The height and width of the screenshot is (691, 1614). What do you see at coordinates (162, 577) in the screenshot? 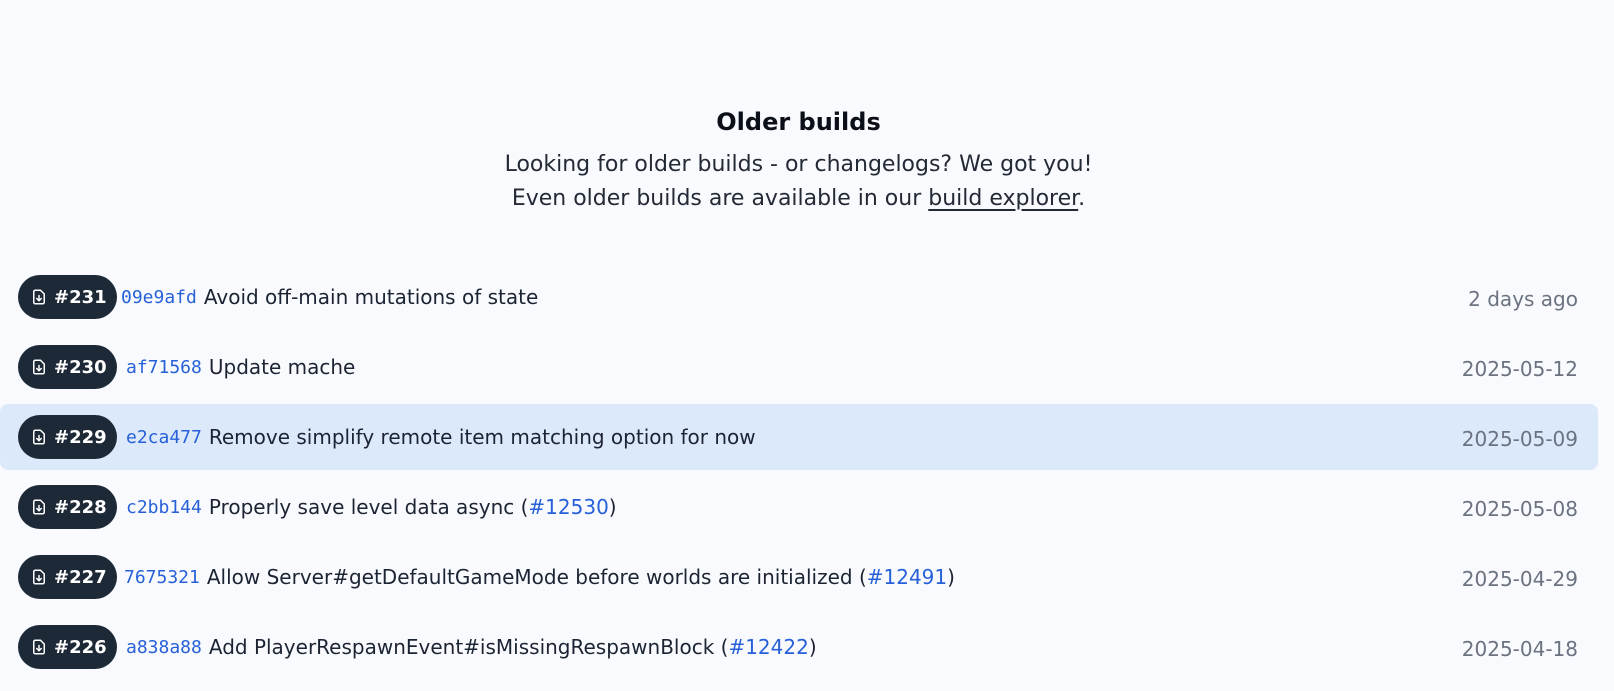
I see `commit-hash-link: 7675321` at bounding box center [162, 577].